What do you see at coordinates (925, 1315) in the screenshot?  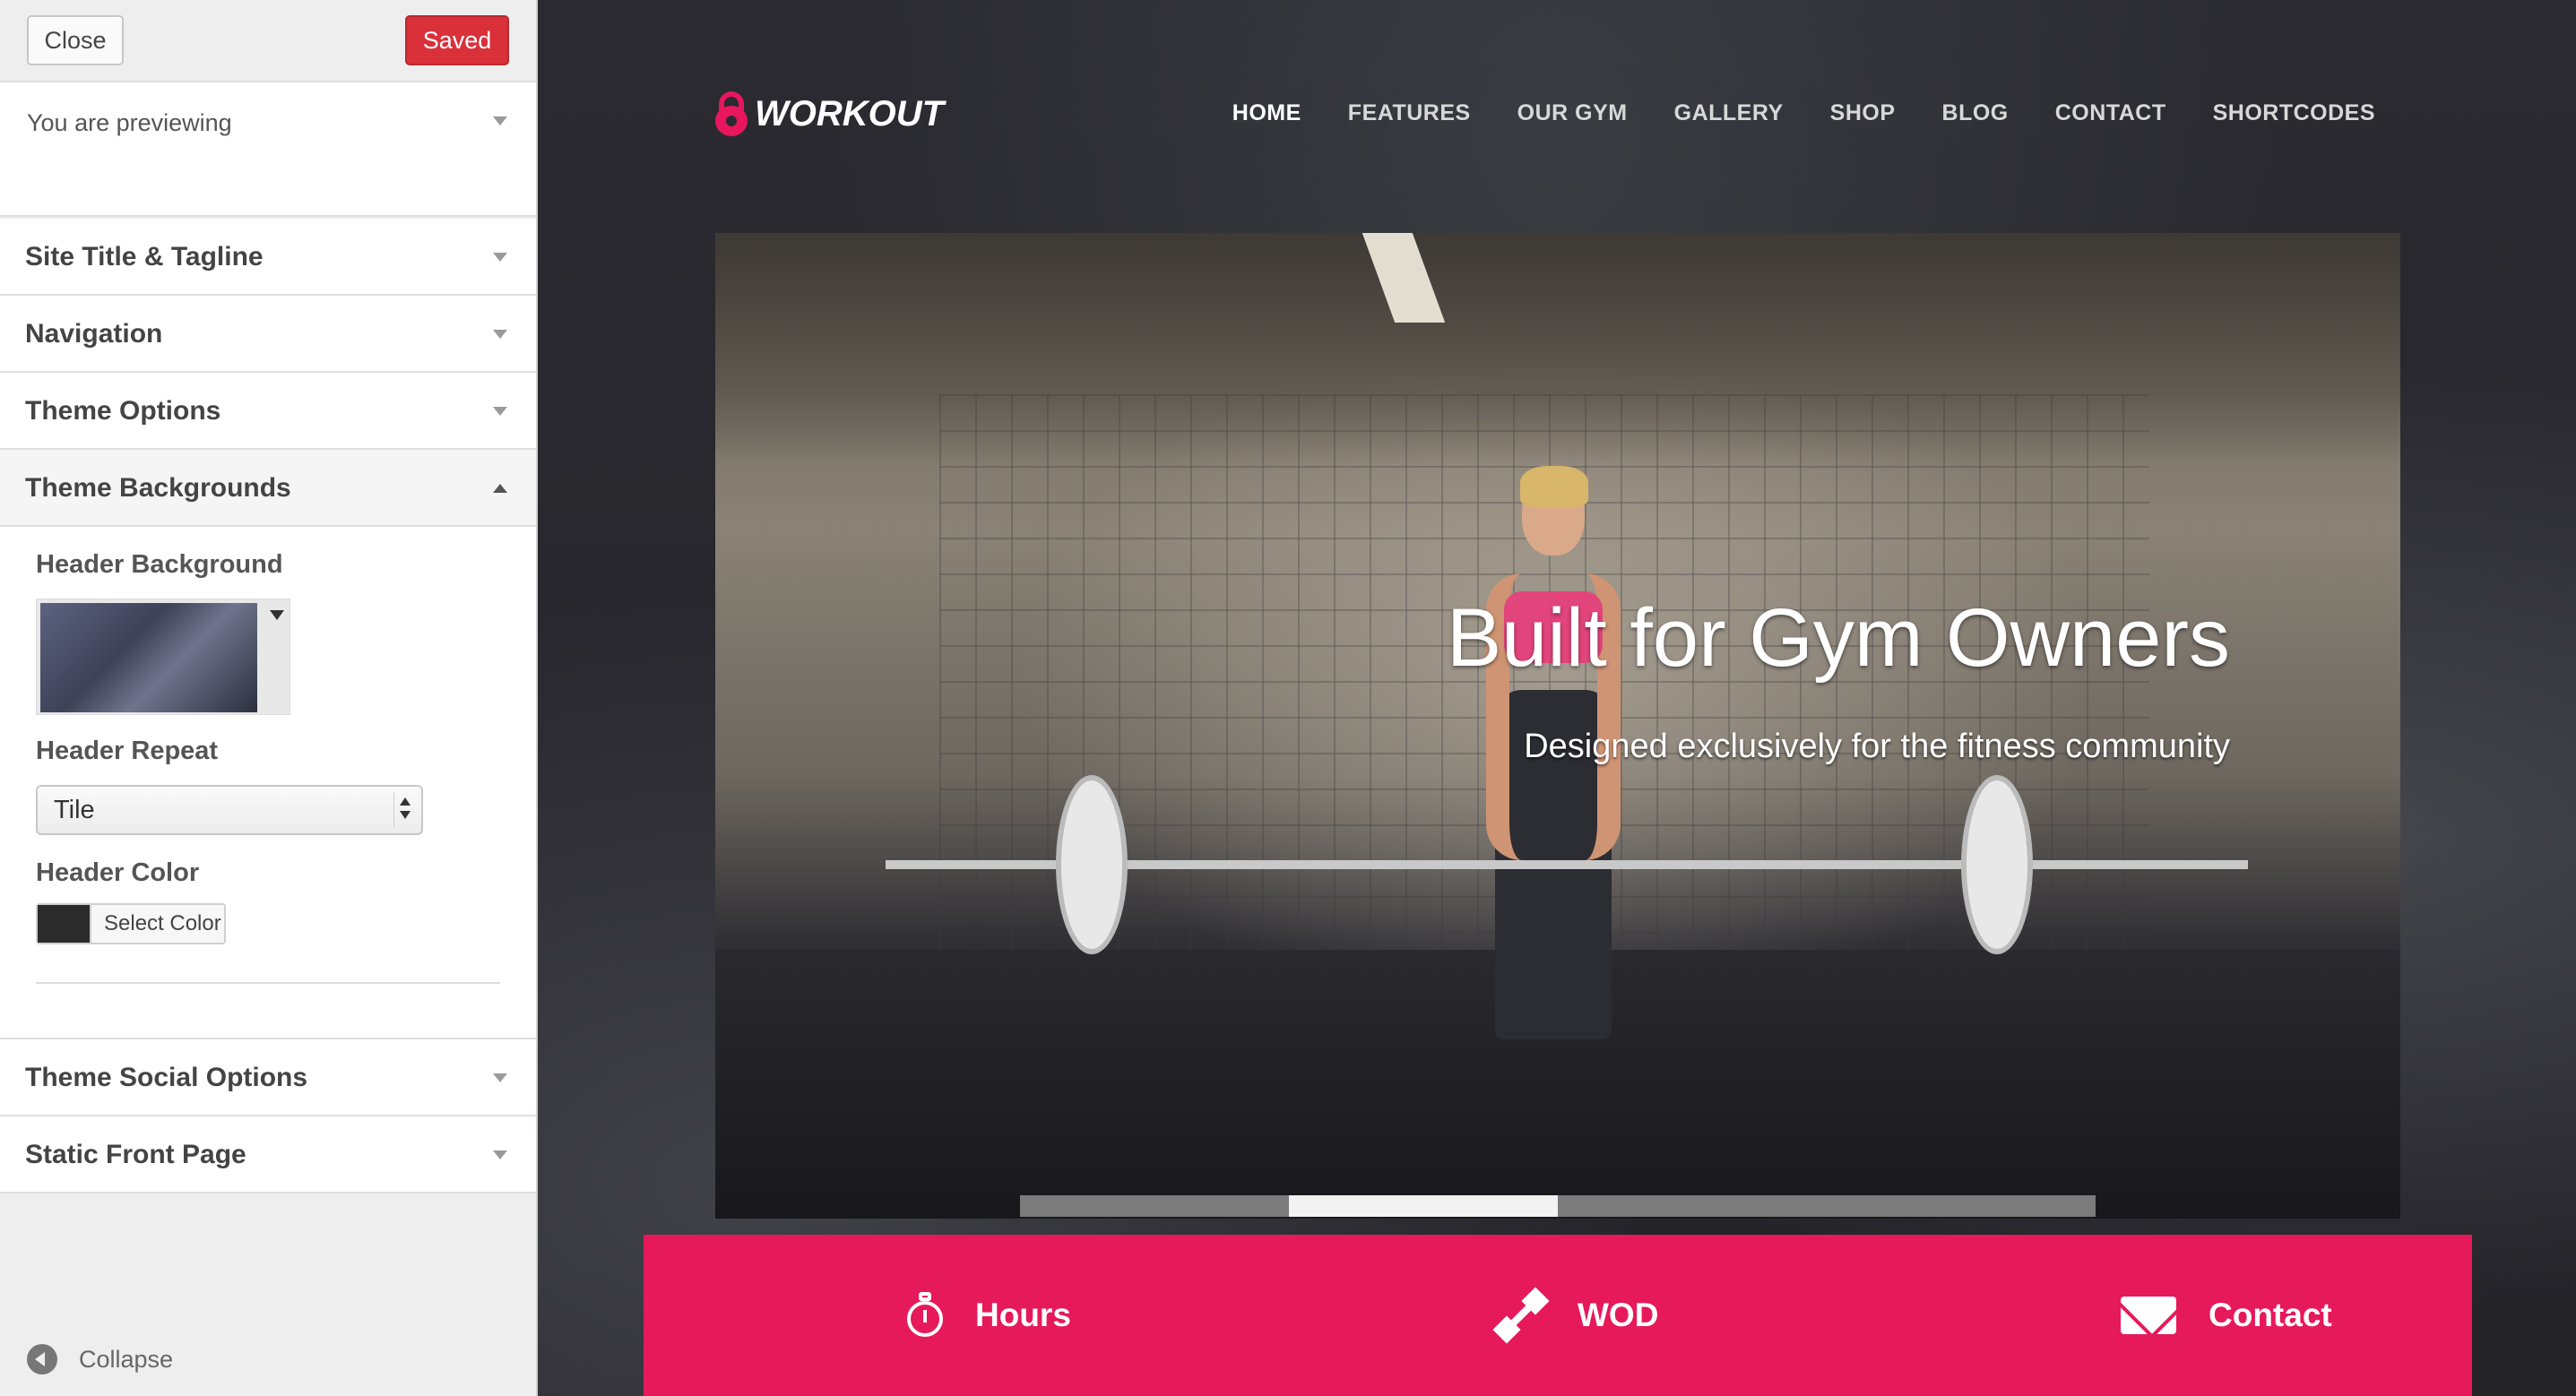 I see `stopwatch-icon` at bounding box center [925, 1315].